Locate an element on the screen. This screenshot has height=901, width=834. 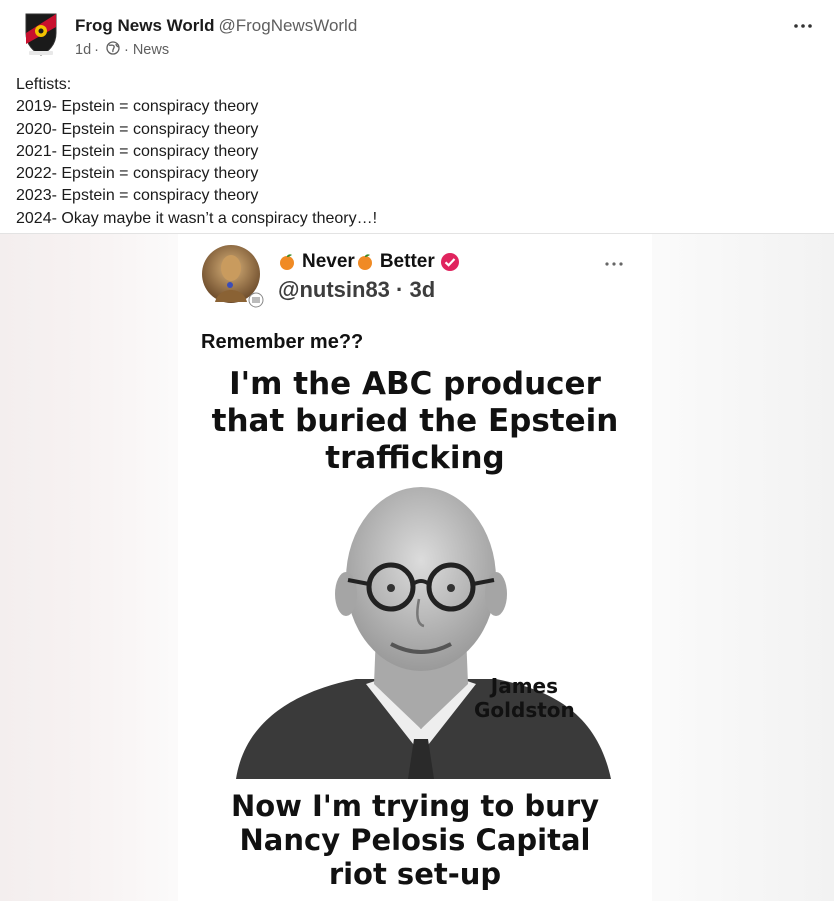
tweet-avatar is located at coordinates (233, 276).